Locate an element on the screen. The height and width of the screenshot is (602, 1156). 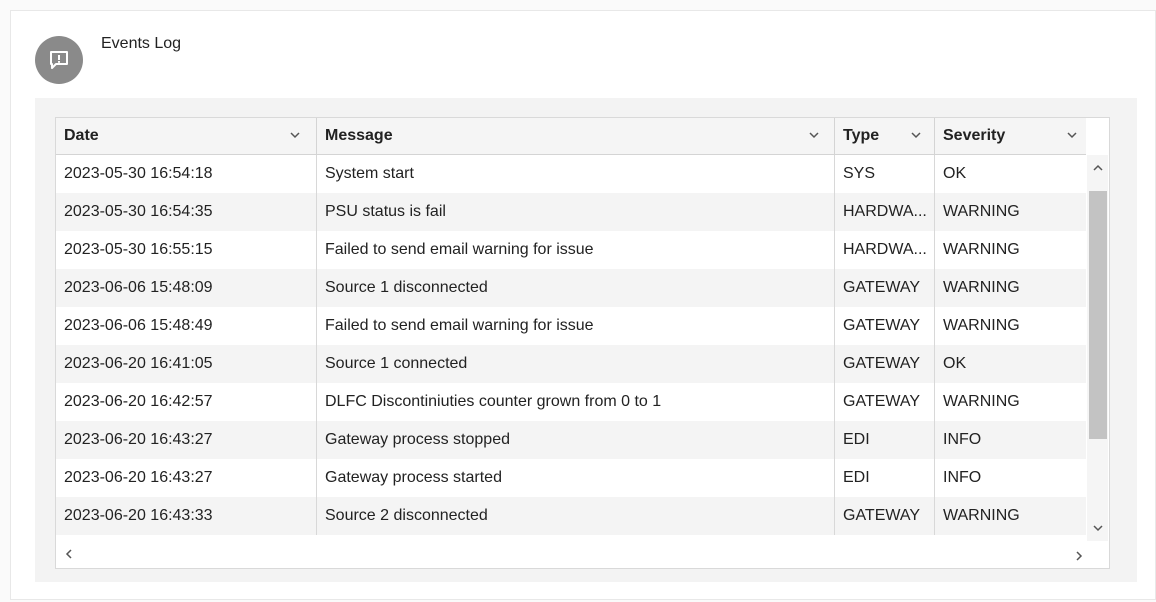
message-cell: Source 1 disconnected is located at coordinates (576, 288).